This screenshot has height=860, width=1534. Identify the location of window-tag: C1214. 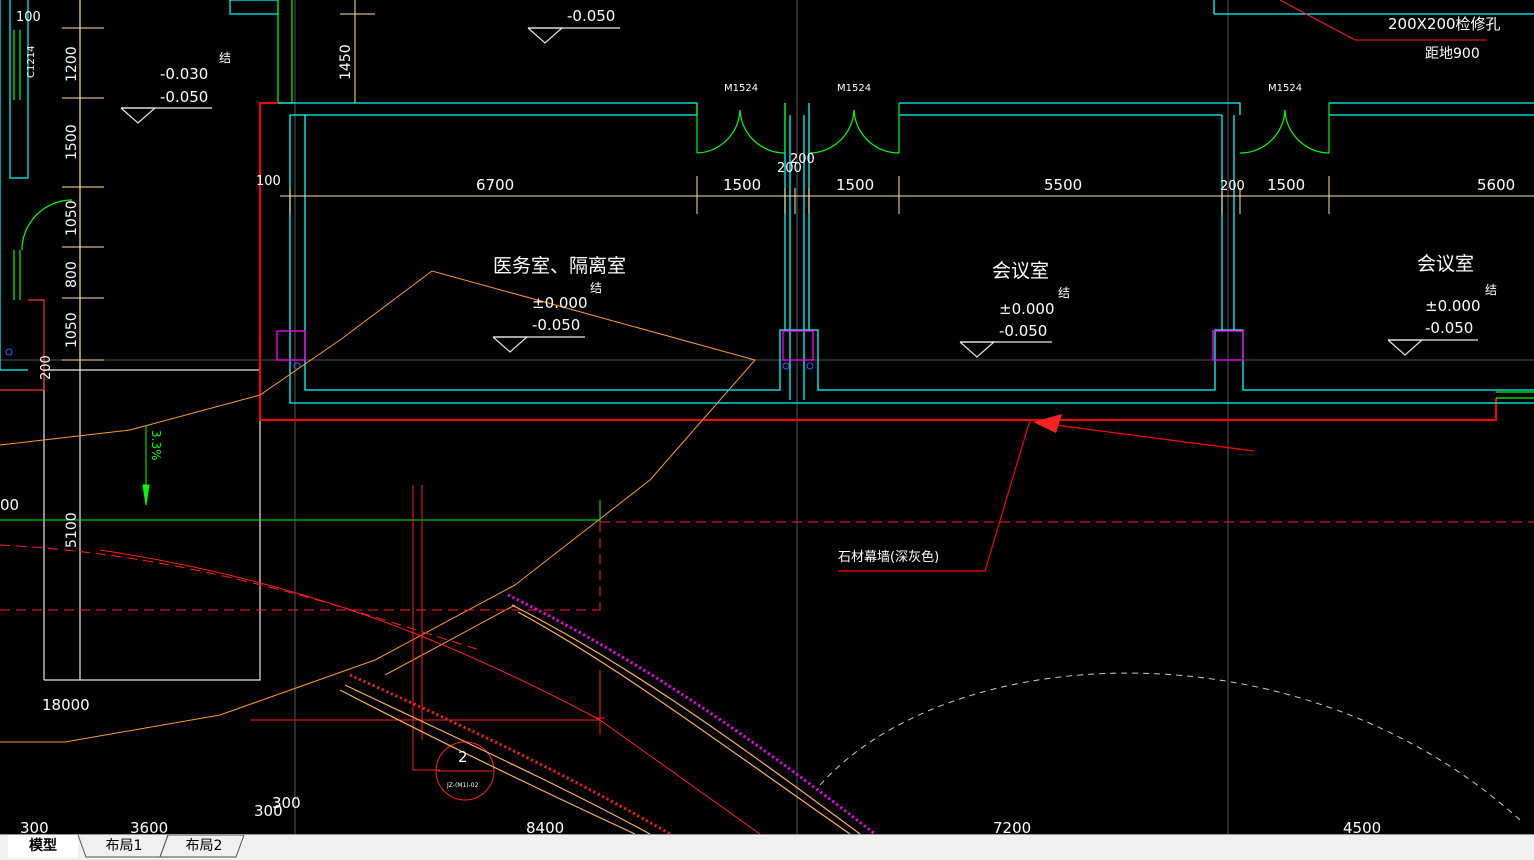
(31, 62).